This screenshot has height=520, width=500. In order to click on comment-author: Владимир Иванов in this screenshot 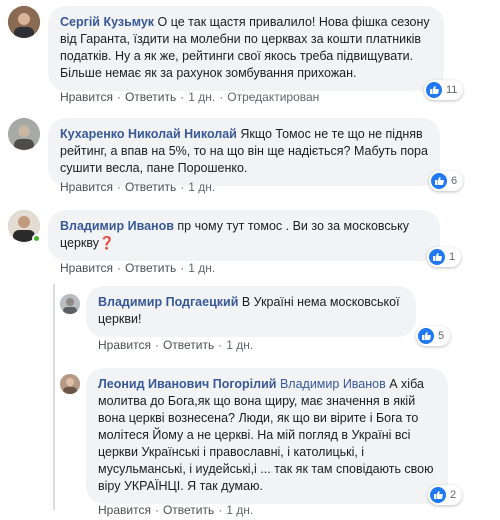, I will do `click(117, 226)`.